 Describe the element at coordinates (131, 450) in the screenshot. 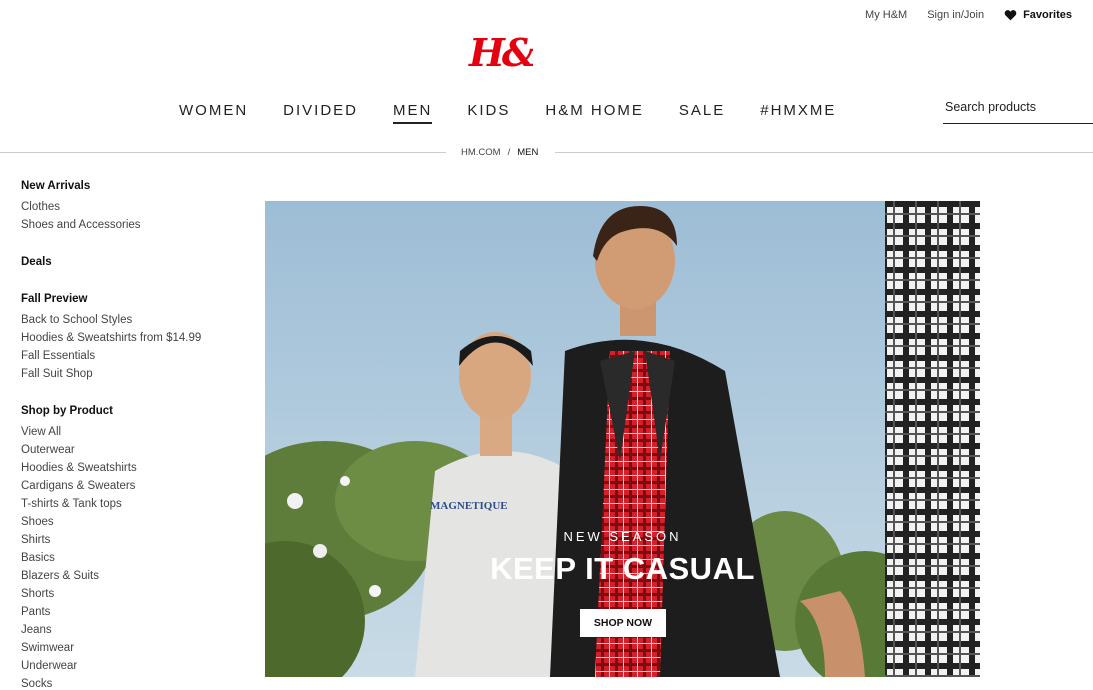

I see `sidebar-link-outerwear: Outerwear` at that location.